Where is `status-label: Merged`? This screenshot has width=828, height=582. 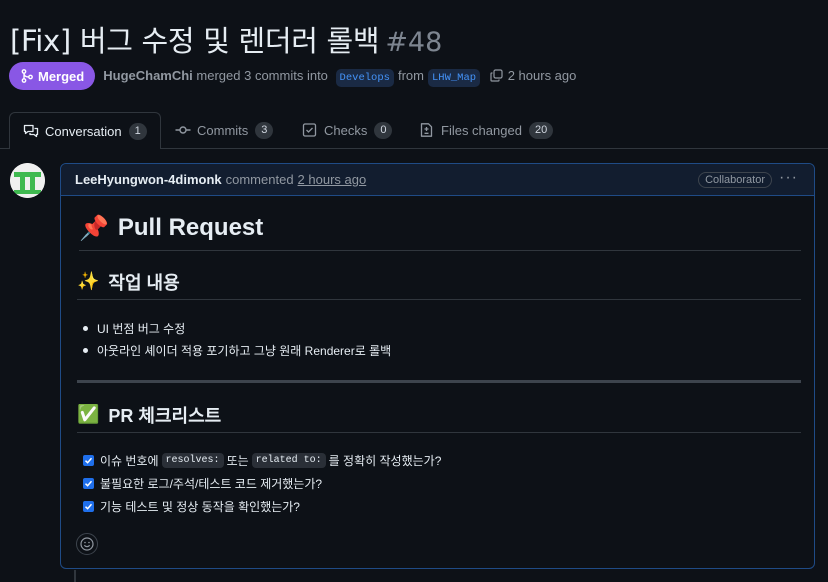 status-label: Merged is located at coordinates (61, 76).